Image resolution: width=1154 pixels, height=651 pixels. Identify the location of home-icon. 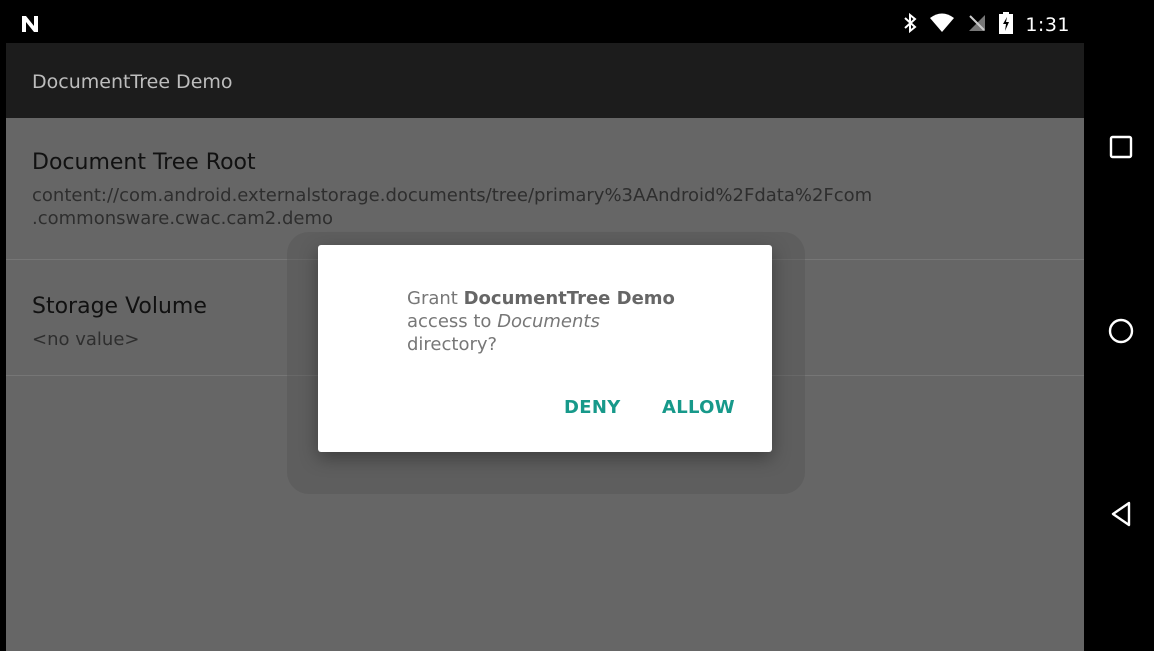
(1121, 331).